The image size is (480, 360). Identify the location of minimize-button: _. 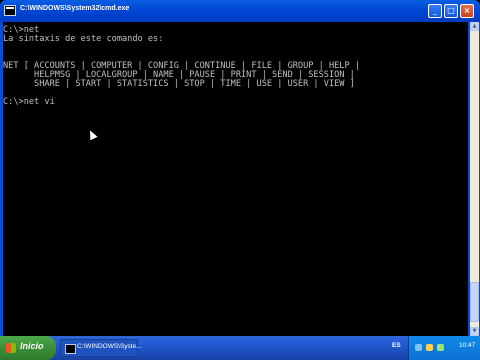
(435, 11).